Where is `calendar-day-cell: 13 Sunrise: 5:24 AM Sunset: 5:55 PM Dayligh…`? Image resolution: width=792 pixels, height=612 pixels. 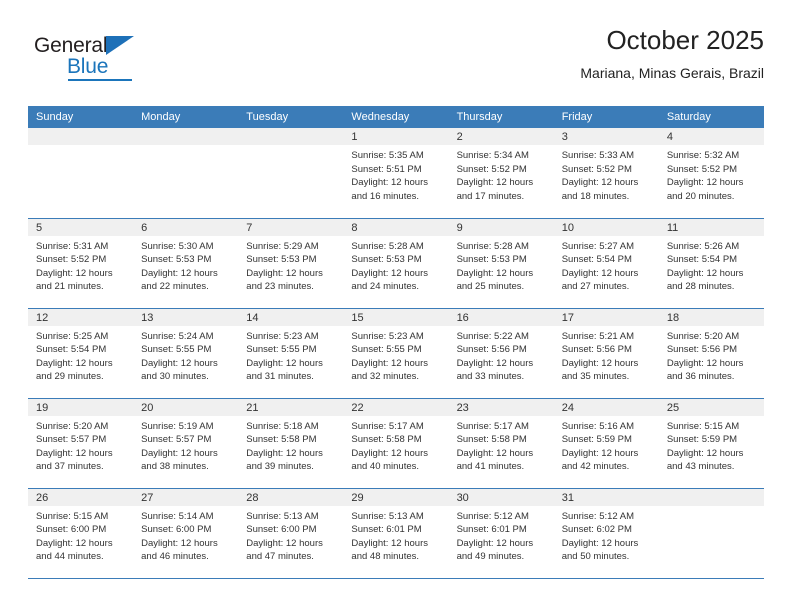 calendar-day-cell: 13 Sunrise: 5:24 AM Sunset: 5:55 PM Dayligh… is located at coordinates (186, 353).